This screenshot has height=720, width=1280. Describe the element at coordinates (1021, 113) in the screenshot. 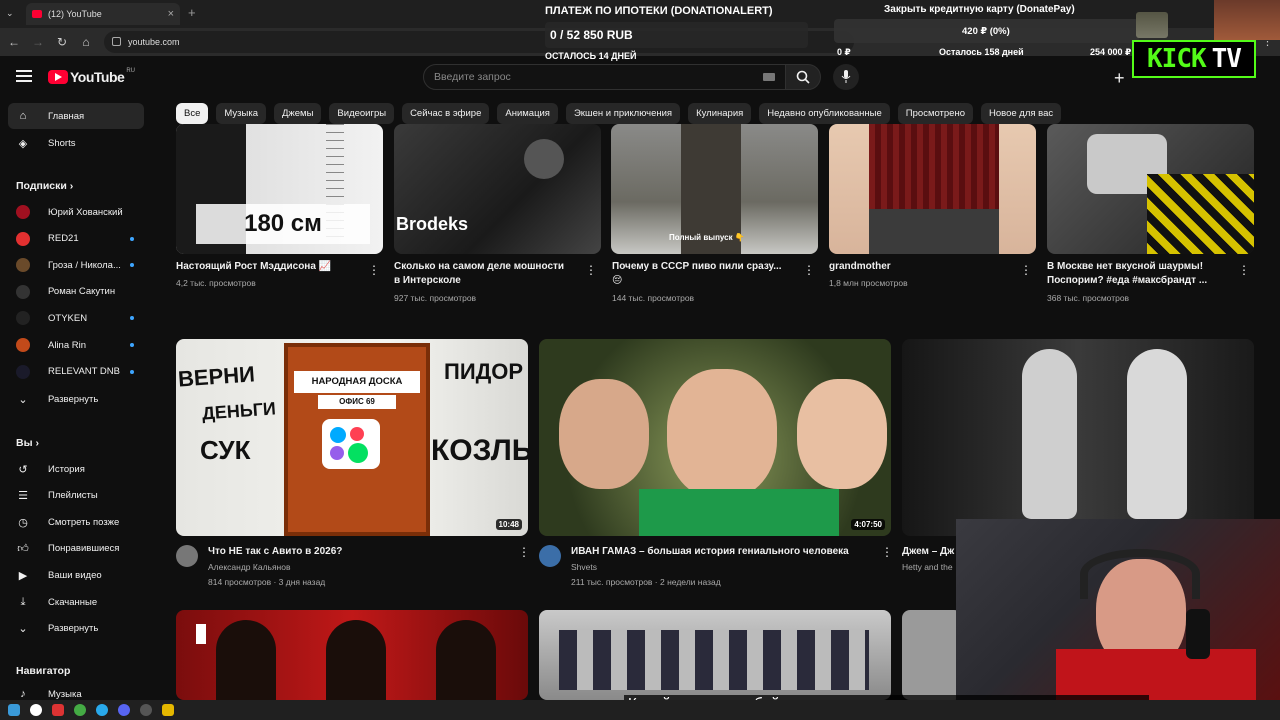

I see `filter-chip: Новое для вас` at that location.